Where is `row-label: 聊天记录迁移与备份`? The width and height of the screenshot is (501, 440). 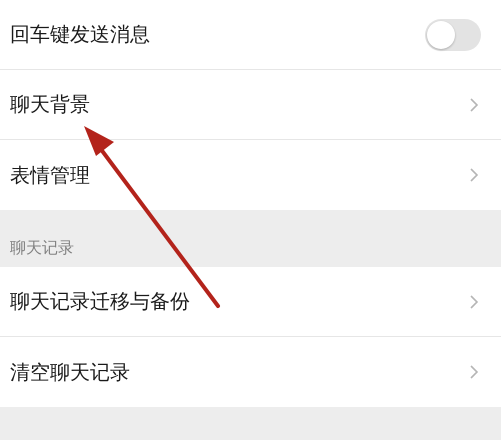 row-label: 聊天记录迁移与备份 is located at coordinates (100, 301).